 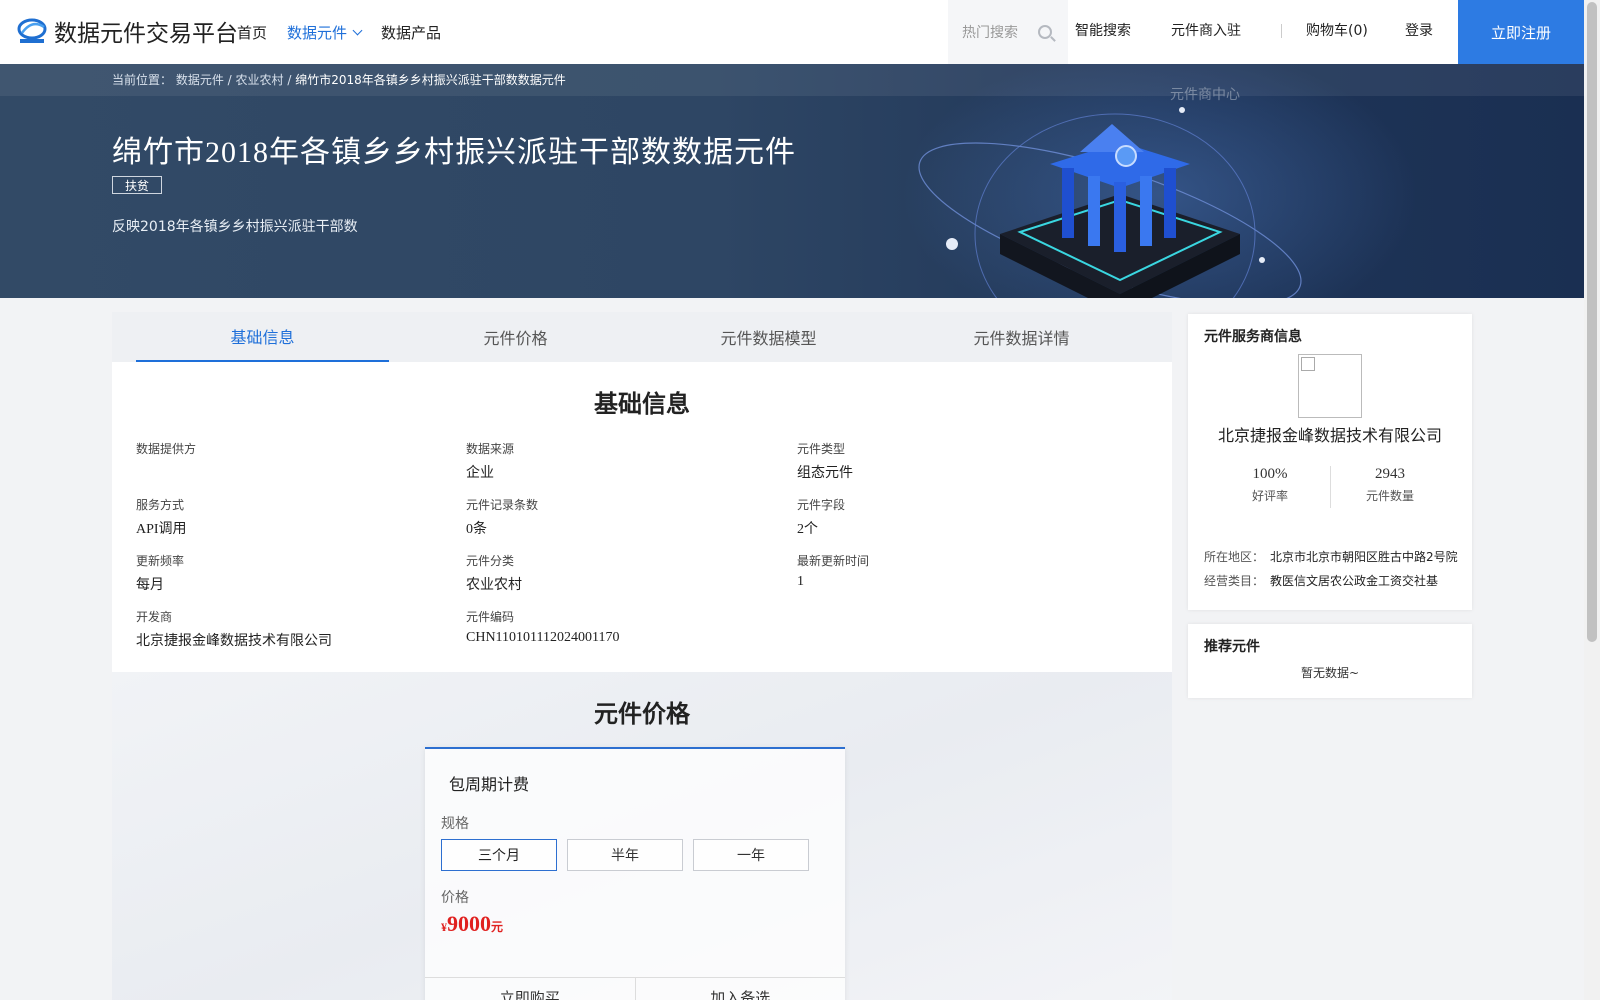 I want to click on login-link: 登录, so click(x=1419, y=32).